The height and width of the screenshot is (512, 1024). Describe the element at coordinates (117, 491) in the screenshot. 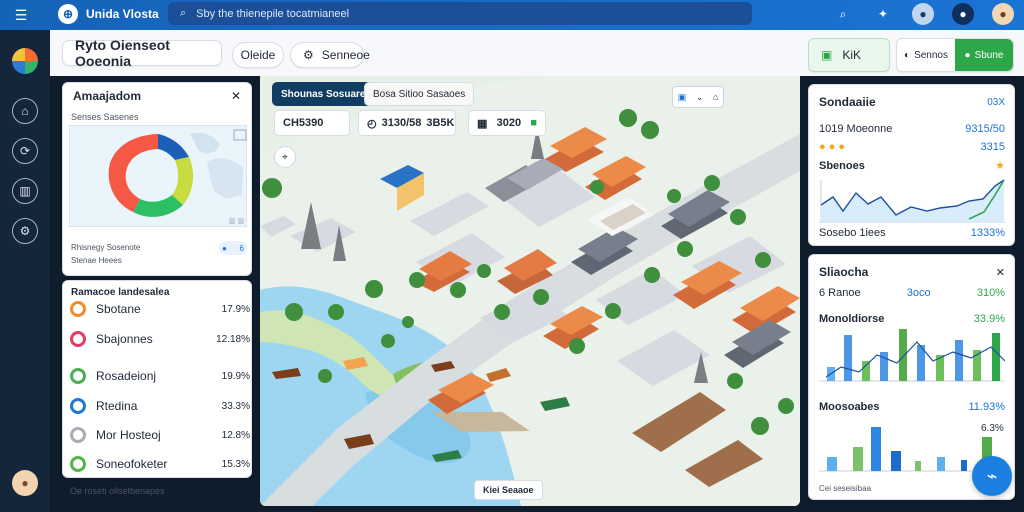

I see `status-footer: Oe roseti ollsetbenapes` at that location.